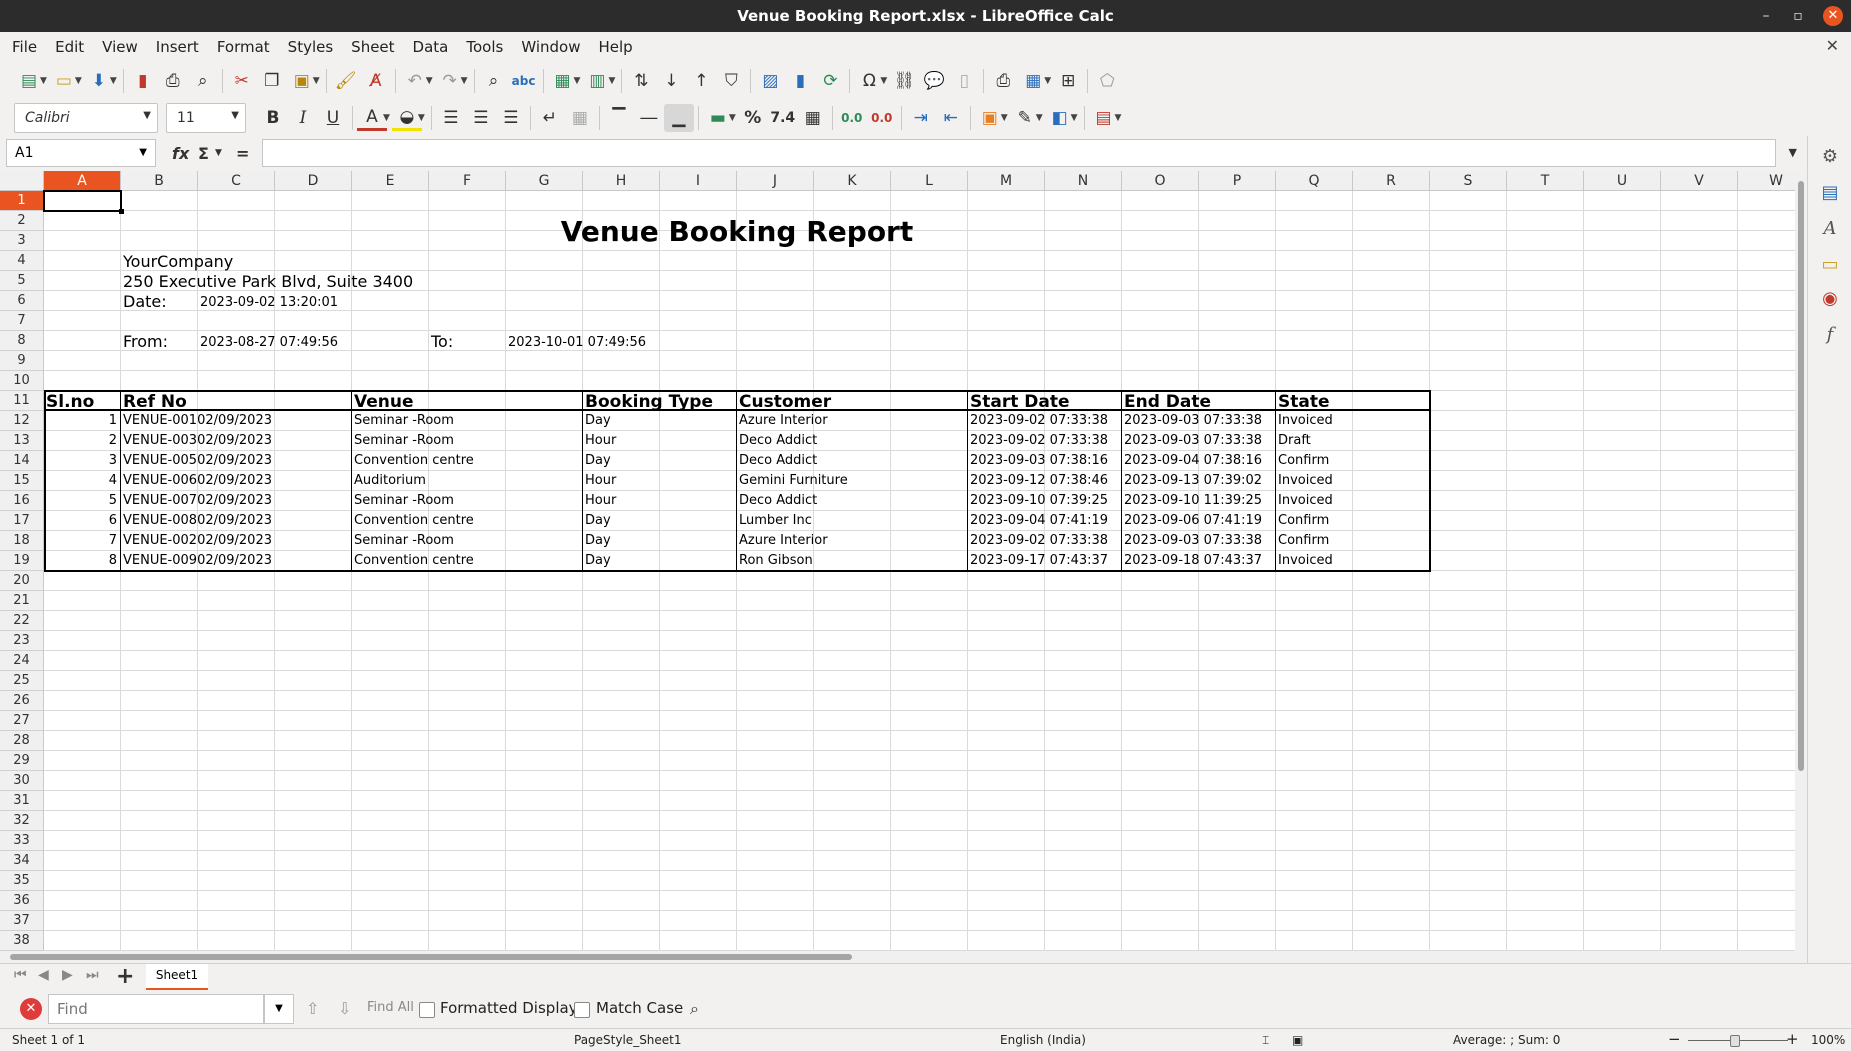 This screenshot has height=1051, width=1851. I want to click on column-header: E, so click(390, 181).